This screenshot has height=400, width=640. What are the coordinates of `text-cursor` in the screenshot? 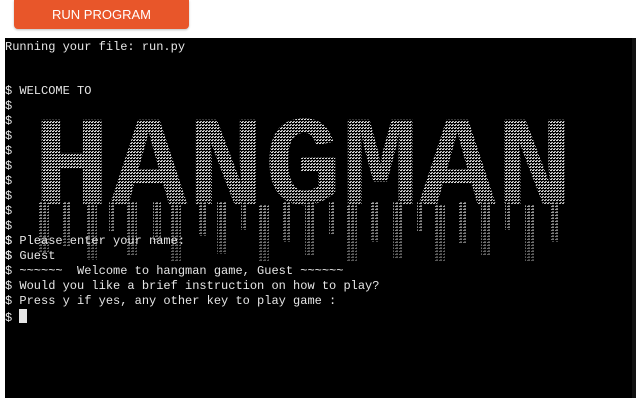 It's located at (23, 316).